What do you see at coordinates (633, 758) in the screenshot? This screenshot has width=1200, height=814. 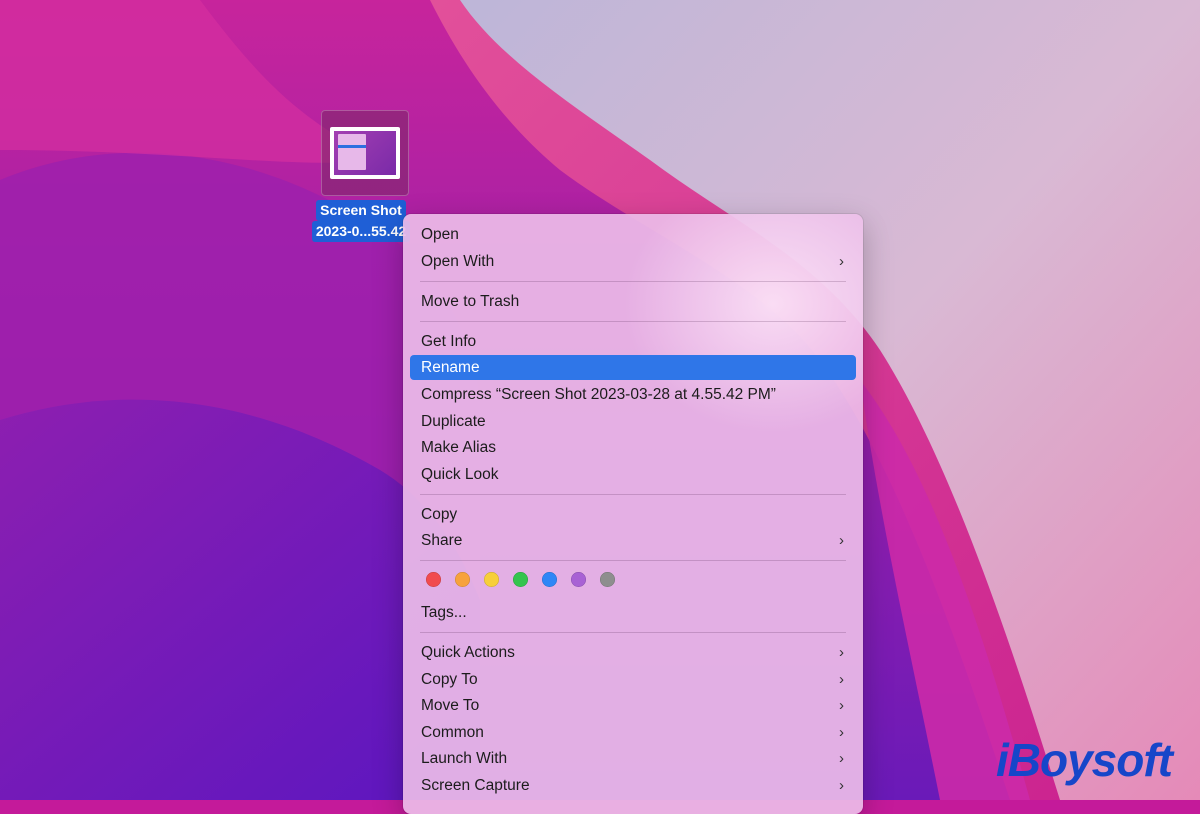 I see `menu-item-launch-with: Launch With ›` at bounding box center [633, 758].